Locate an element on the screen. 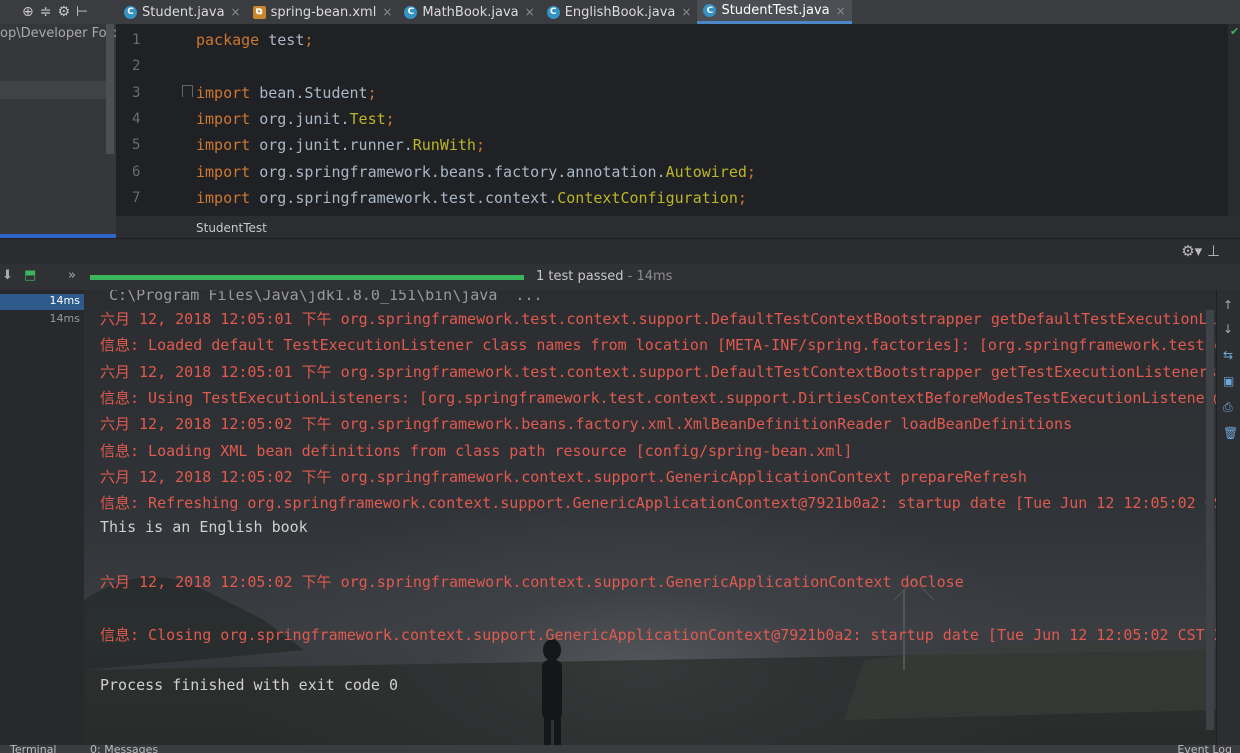  tab-englishbook-java: C EnglishBook.java × is located at coordinates (619, 12).